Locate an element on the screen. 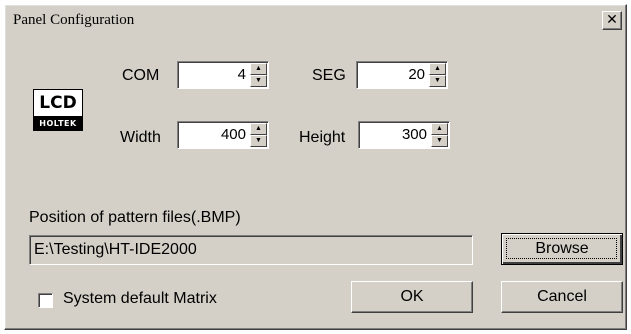 Image resolution: width=631 pixels, height=334 pixels. width-label: Width is located at coordinates (140, 137).